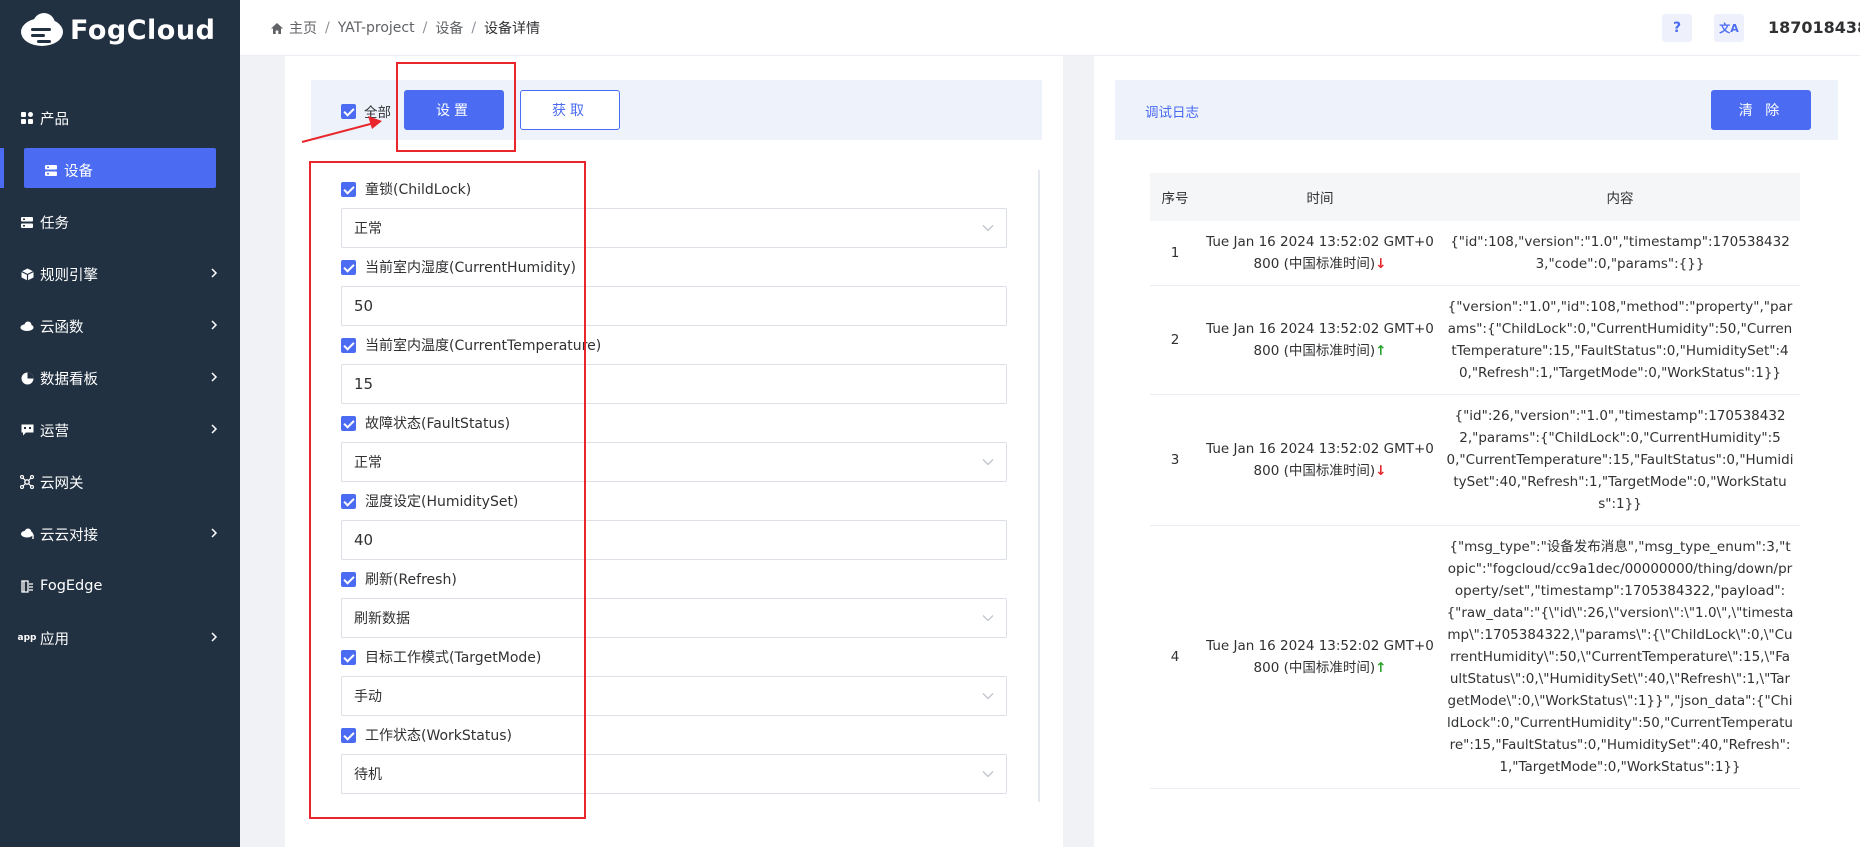 The image size is (1860, 847). I want to click on sidebar-item-products: 产品, so click(120, 118).